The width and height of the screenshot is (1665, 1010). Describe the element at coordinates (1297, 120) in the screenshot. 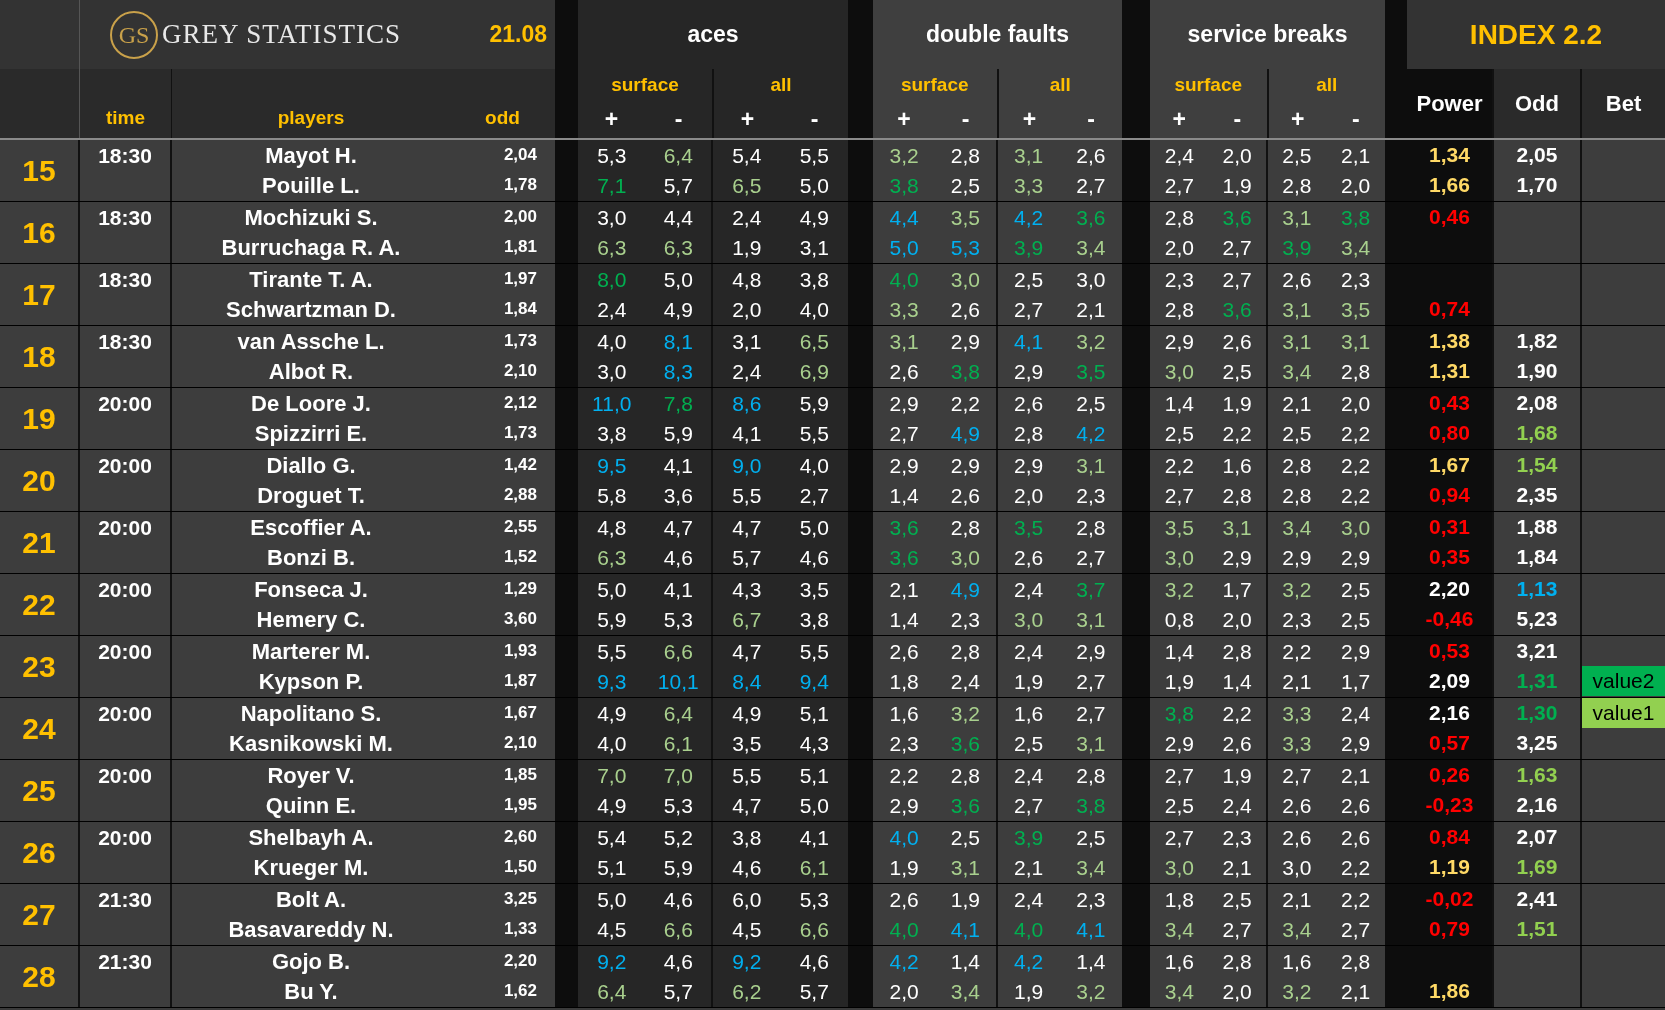

I see `sign-label: +` at that location.